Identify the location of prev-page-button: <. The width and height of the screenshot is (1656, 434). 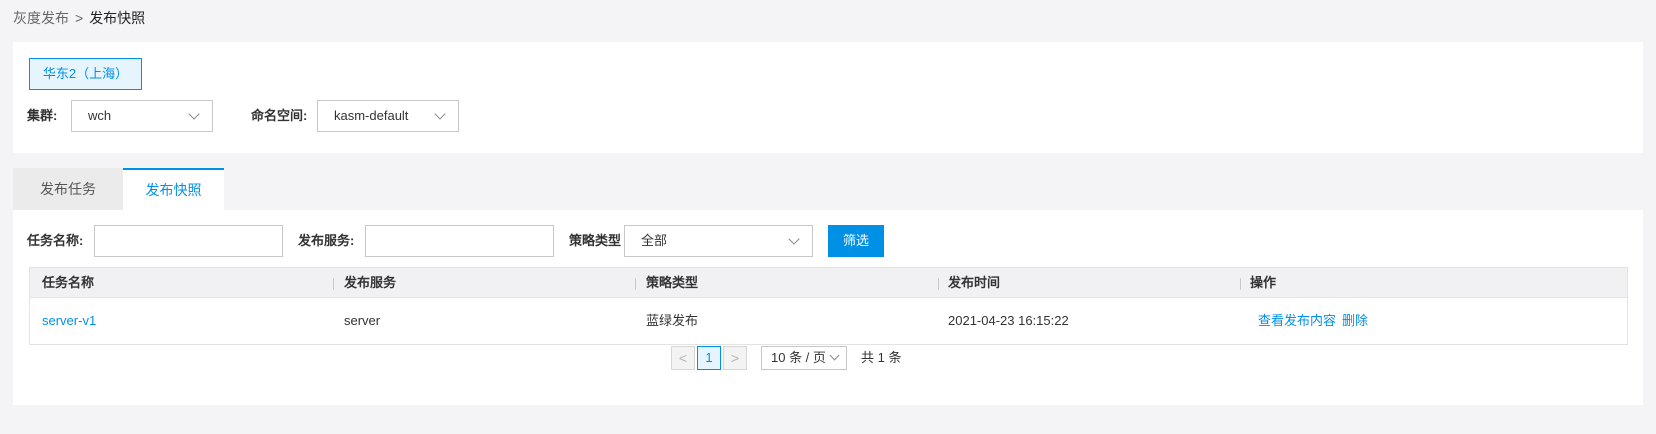
(683, 358).